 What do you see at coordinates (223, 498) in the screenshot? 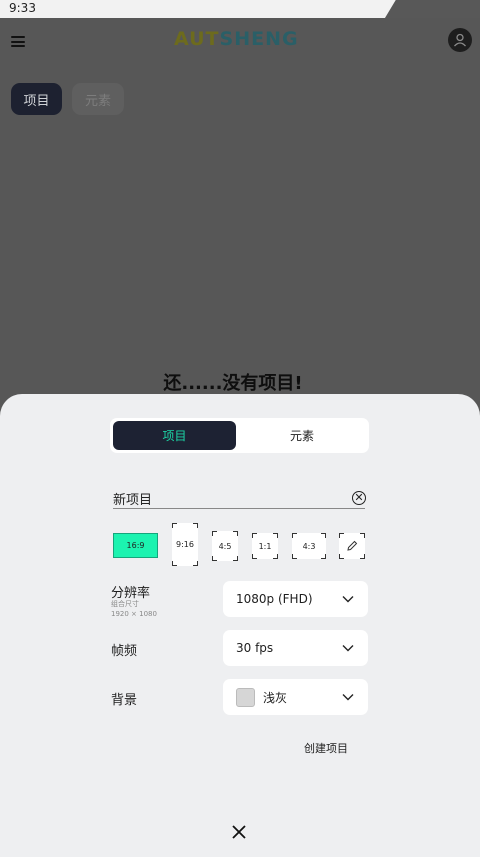
I see `project-name-input` at bounding box center [223, 498].